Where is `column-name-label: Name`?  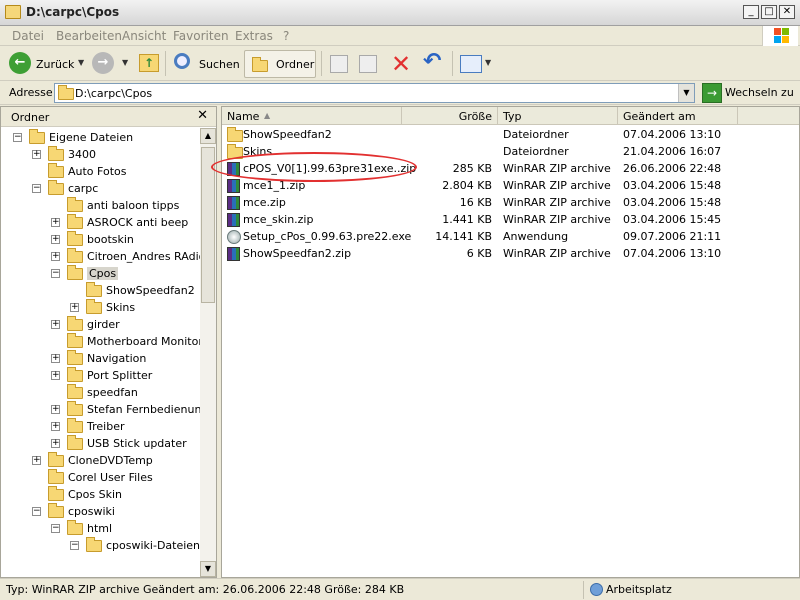 column-name-label: Name is located at coordinates (243, 116).